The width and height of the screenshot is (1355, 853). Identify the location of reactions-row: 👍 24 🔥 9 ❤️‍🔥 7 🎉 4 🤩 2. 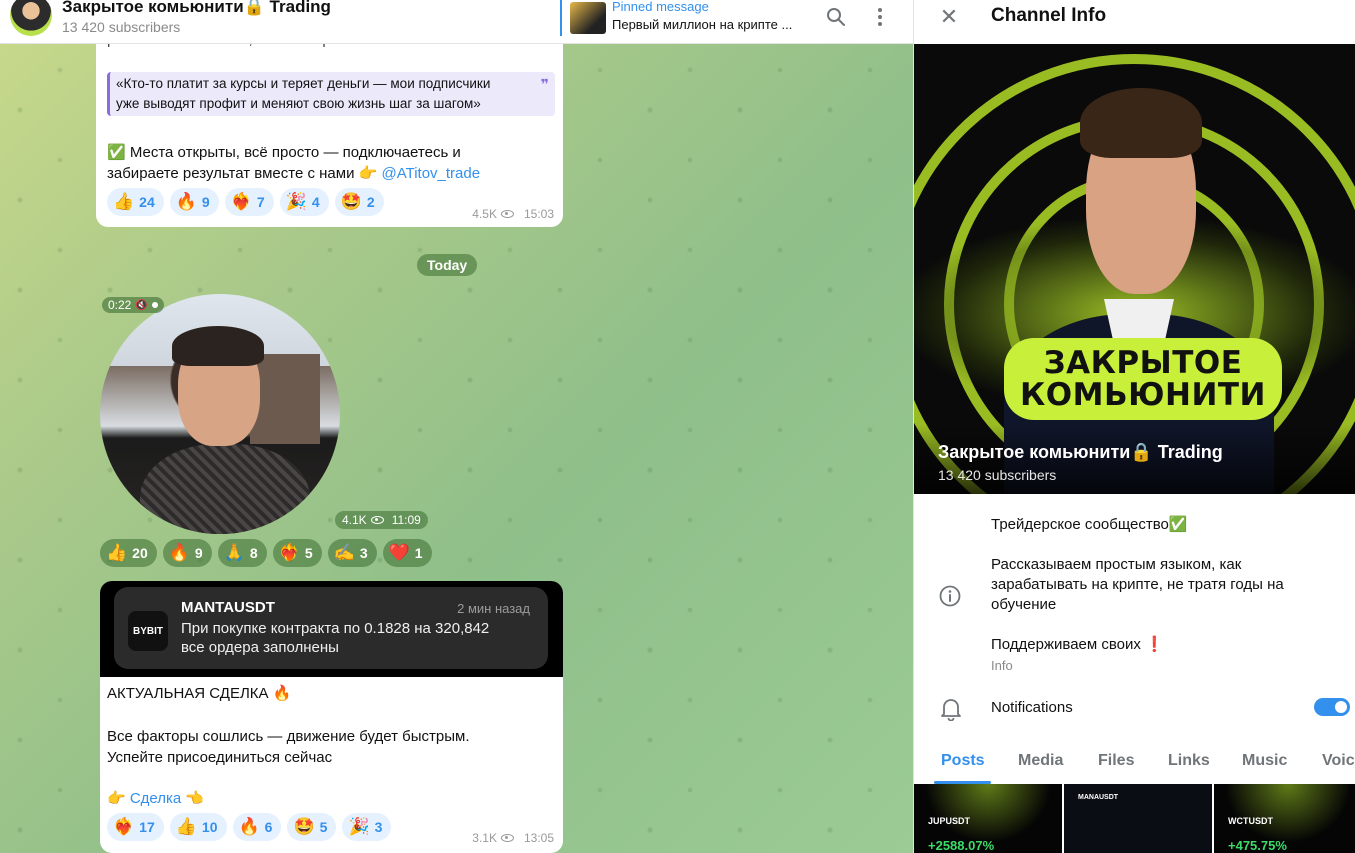
(245, 202).